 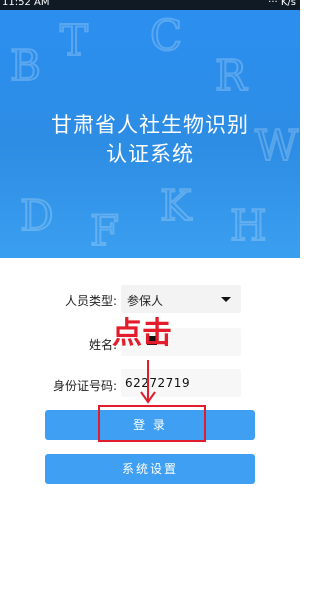 What do you see at coordinates (145, 301) in the screenshot?
I see `person-type-value: 参保人` at bounding box center [145, 301].